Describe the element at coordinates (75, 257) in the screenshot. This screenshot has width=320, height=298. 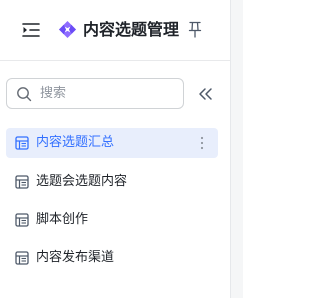
I see `nav-item-label: 内容发布渠道` at that location.